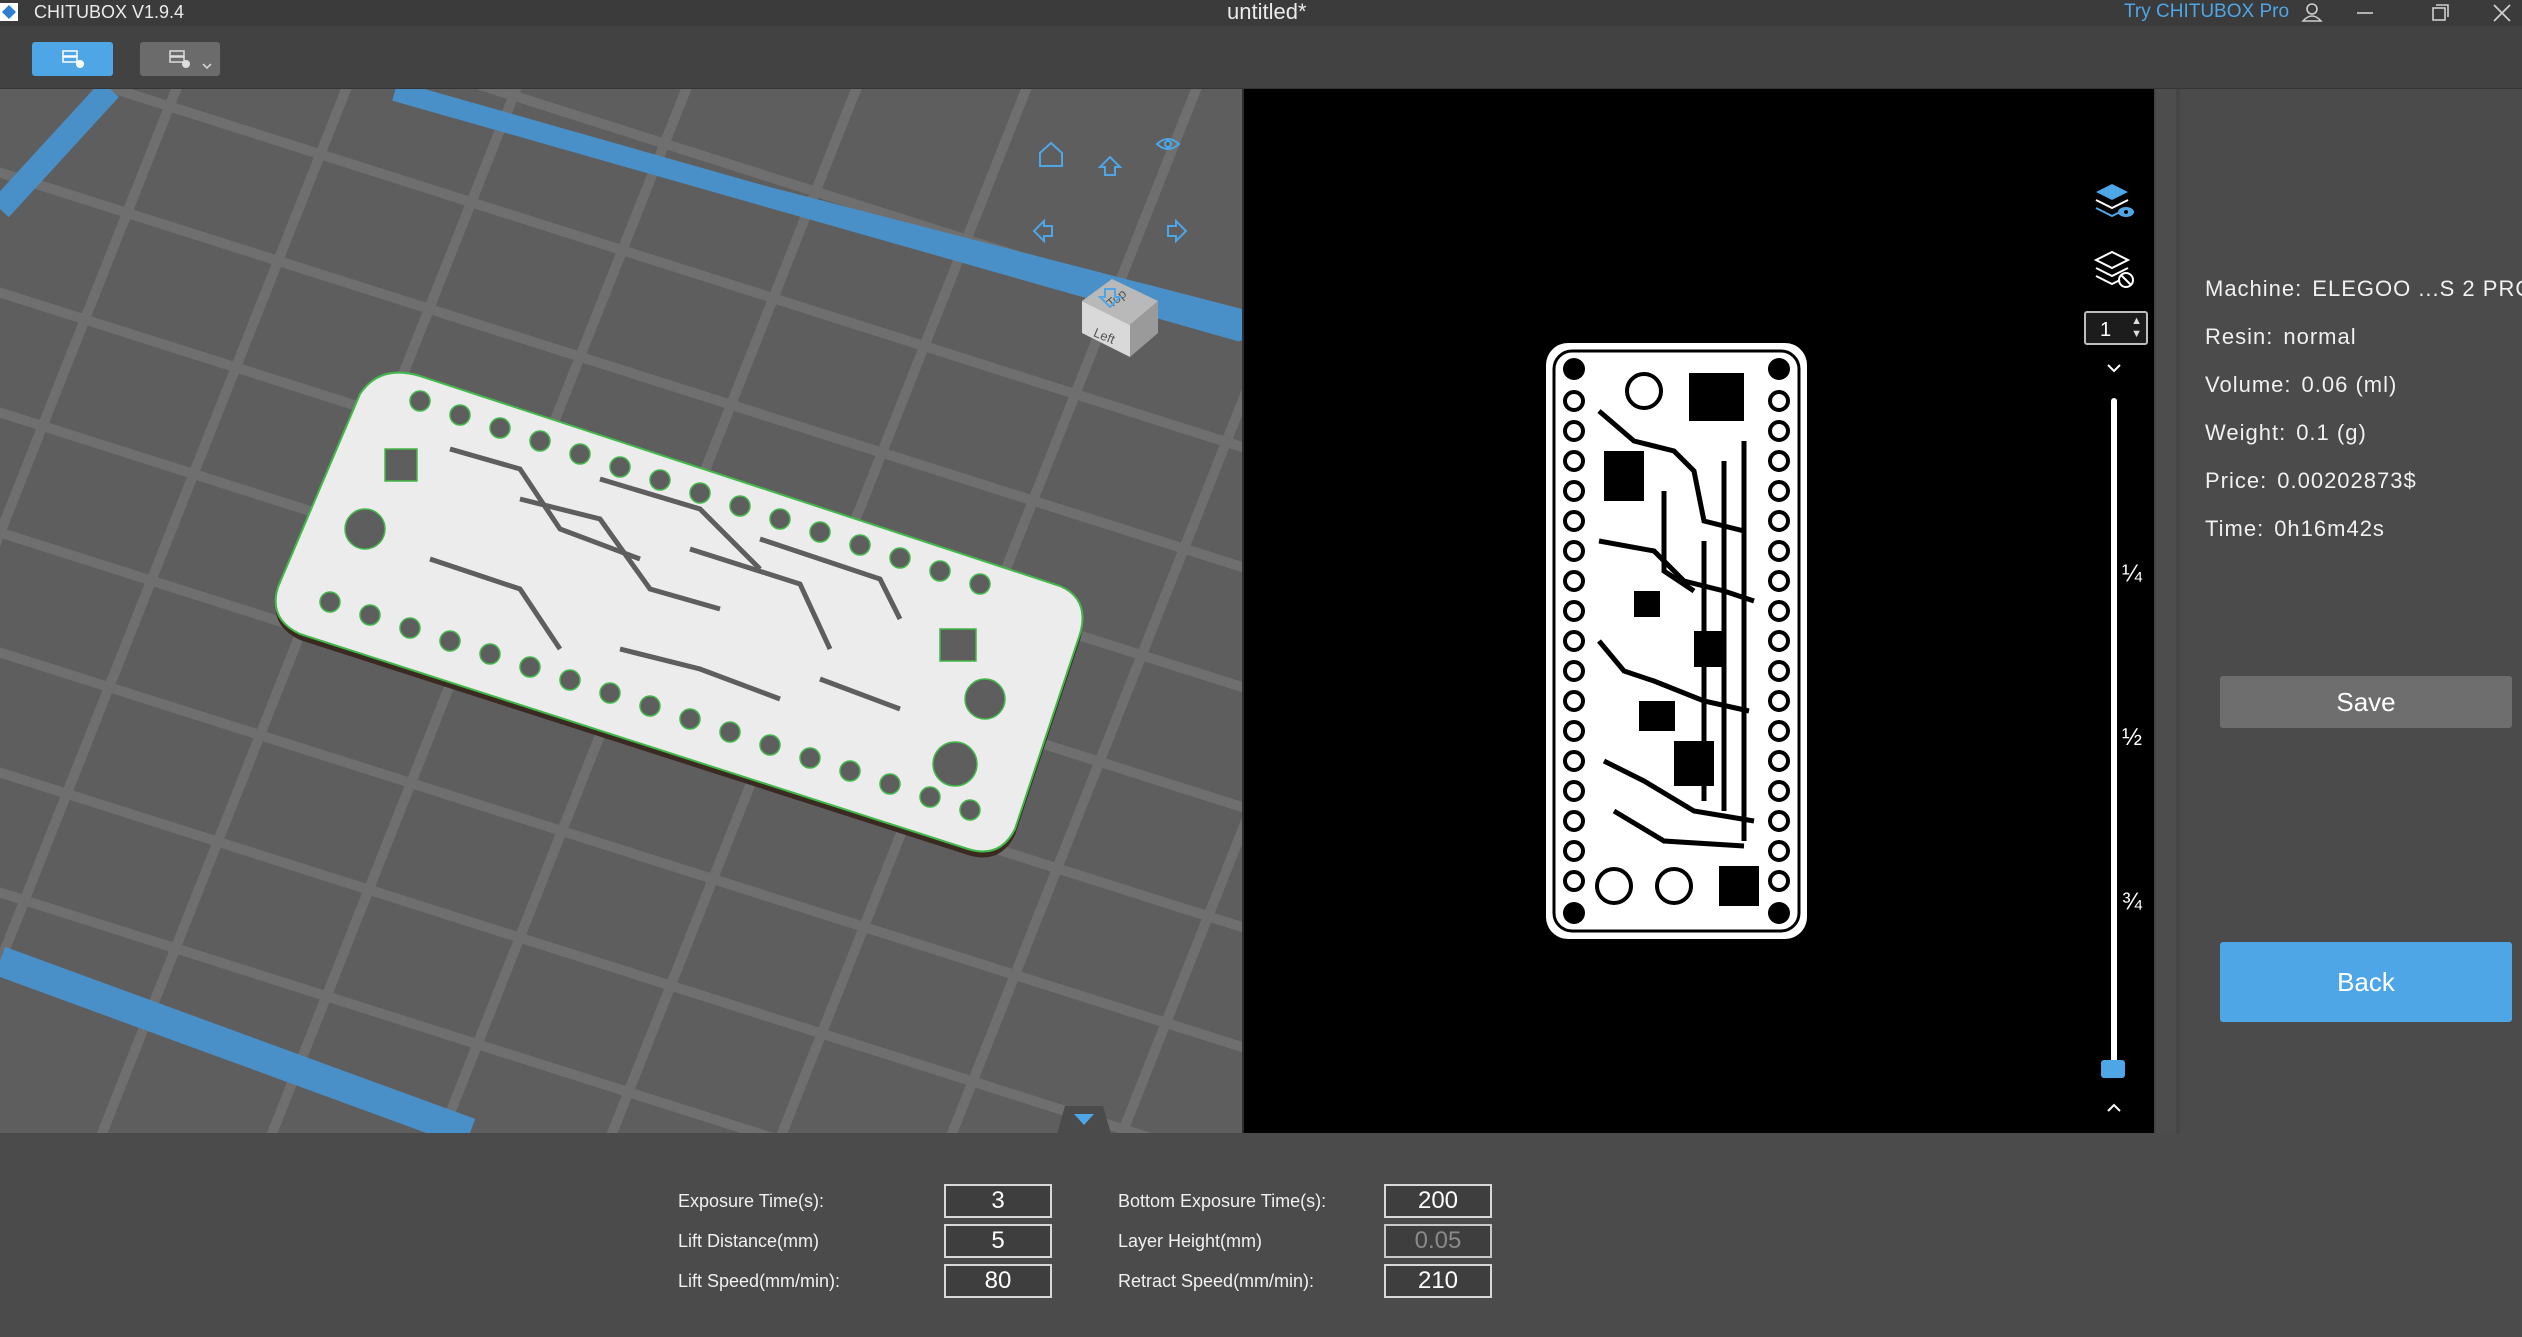  What do you see at coordinates (2166, 611) in the screenshot?
I see `scrollbar-thumb` at bounding box center [2166, 611].